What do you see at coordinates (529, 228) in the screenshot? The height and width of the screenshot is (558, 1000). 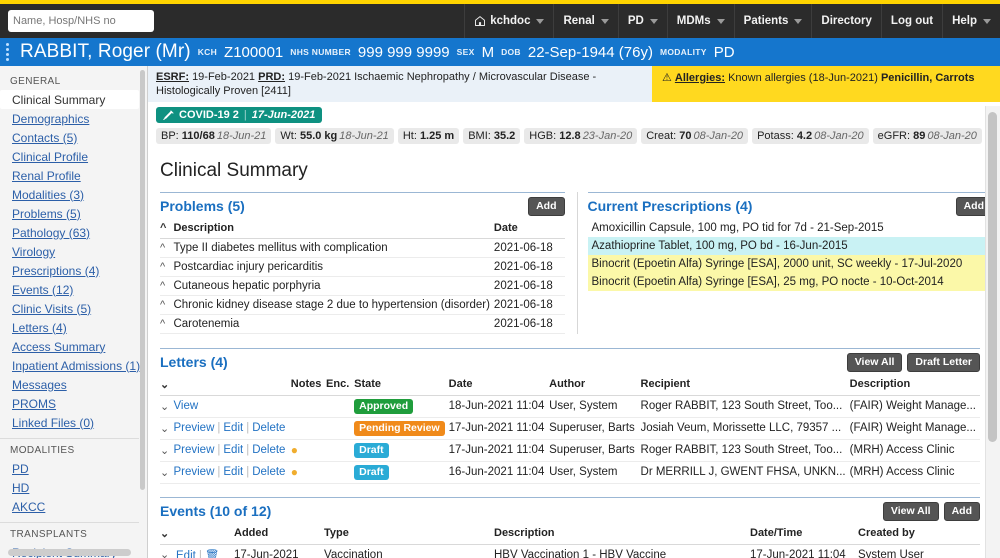 I see `problems-col-date: Date` at bounding box center [529, 228].